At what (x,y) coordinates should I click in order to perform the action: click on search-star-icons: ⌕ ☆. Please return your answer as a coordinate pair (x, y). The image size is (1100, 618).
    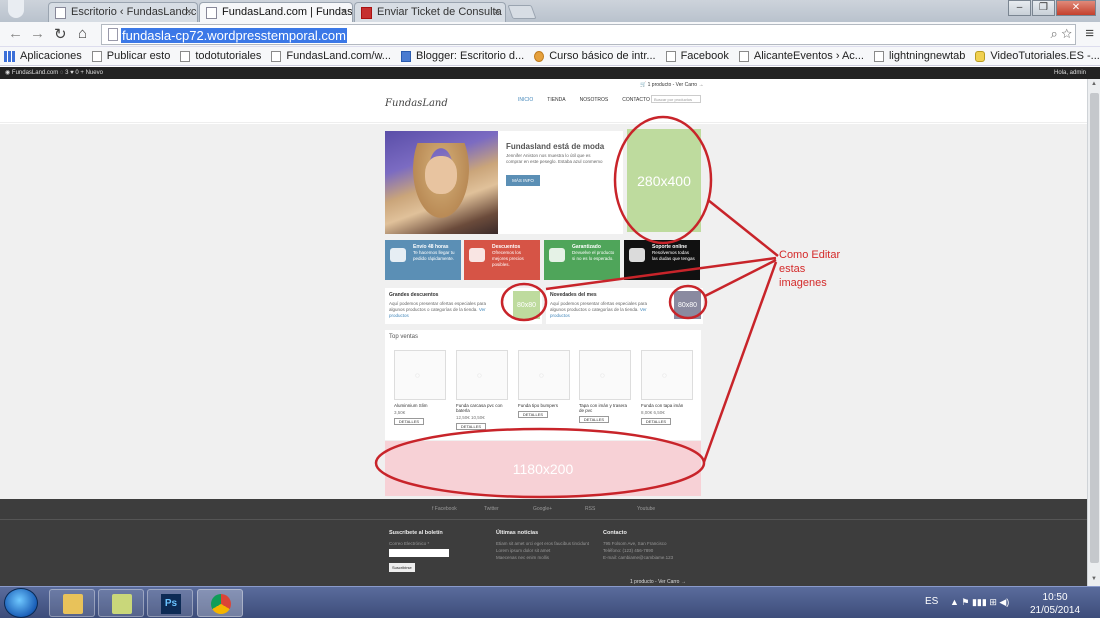
    Looking at the image, I should click on (1062, 34).